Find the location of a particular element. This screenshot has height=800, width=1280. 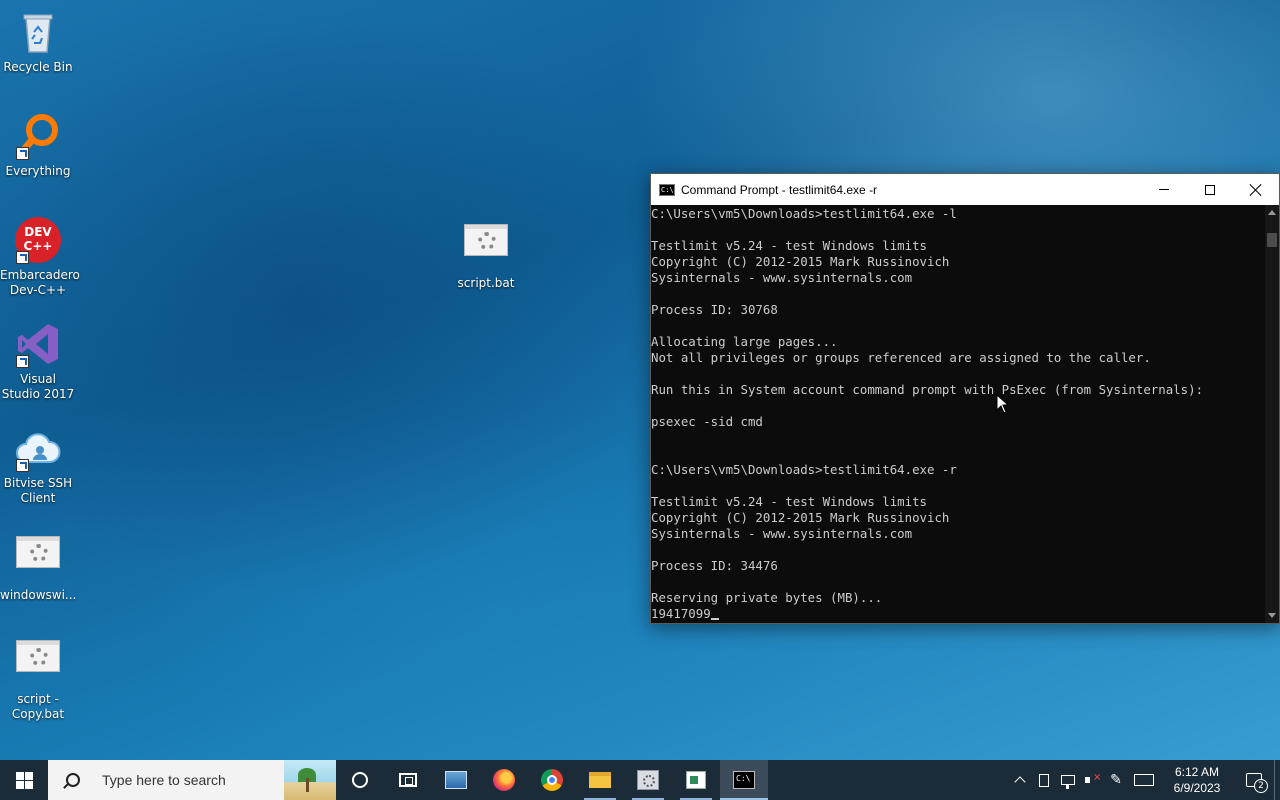

devcpp-icon: DEV C++ is located at coordinates (38, 240).